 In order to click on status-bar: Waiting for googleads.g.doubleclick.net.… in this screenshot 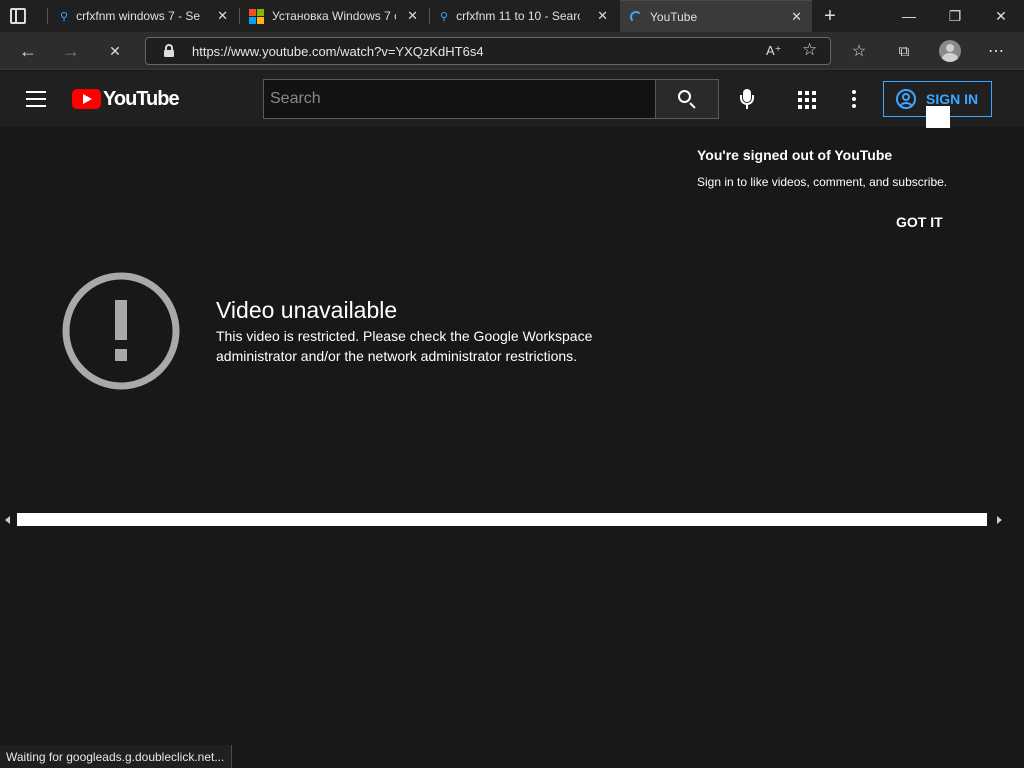, I will do `click(116, 756)`.